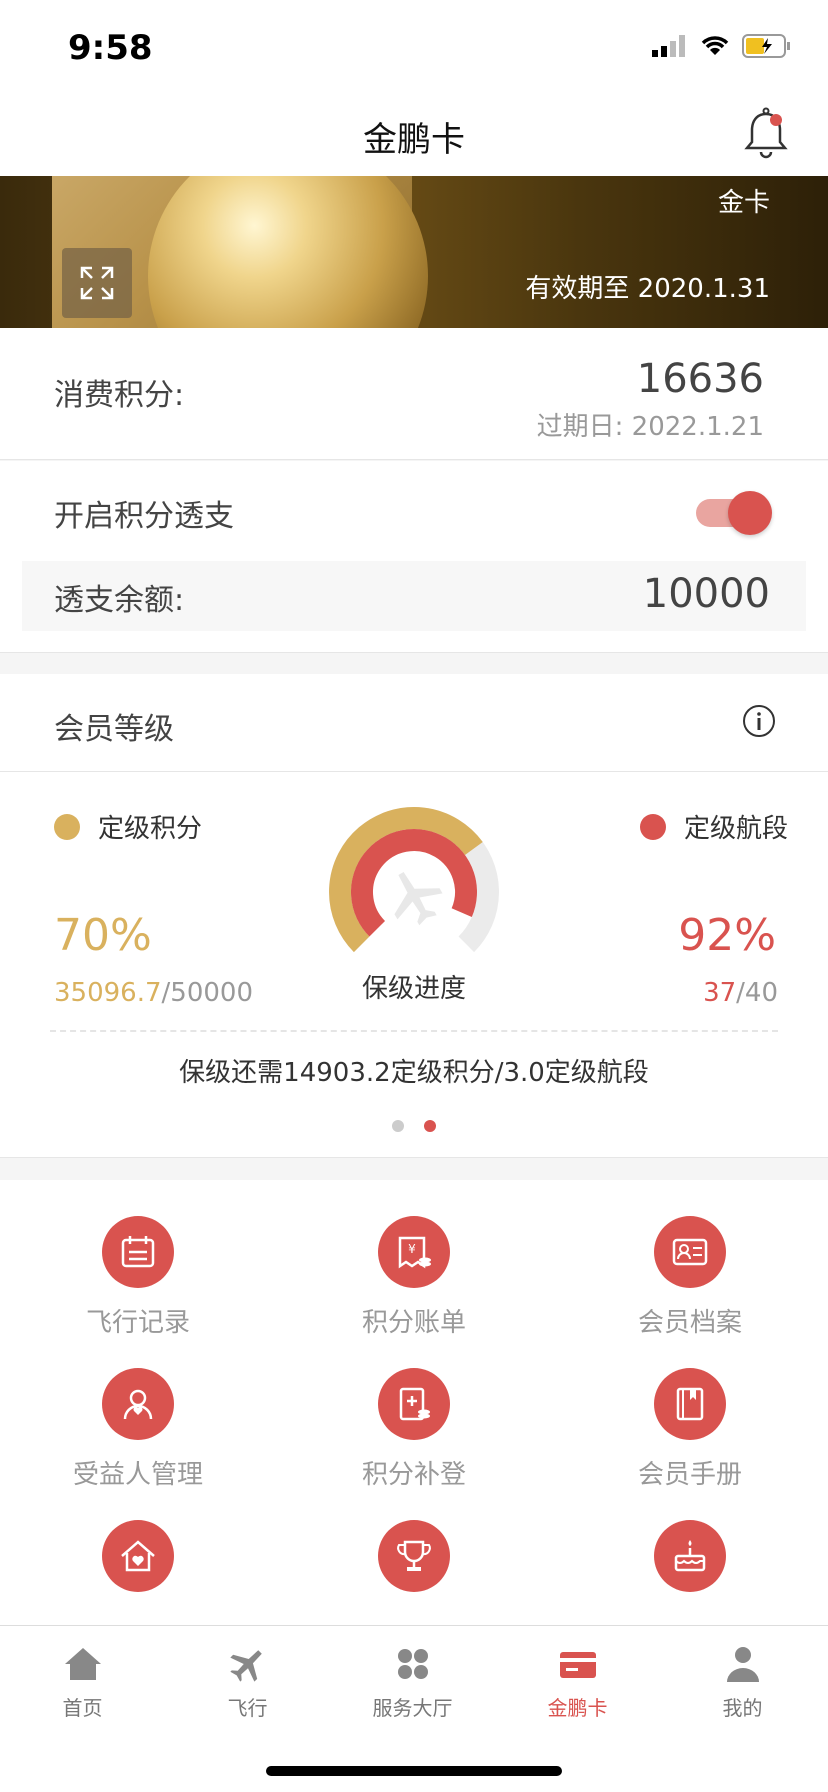 This screenshot has height=1792, width=828. I want to click on legend-qualifying-segments: 定级航段, so click(713, 826).